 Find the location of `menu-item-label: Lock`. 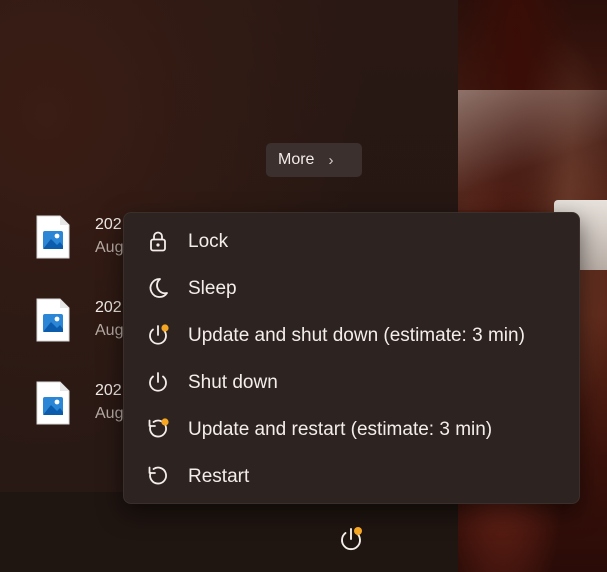

menu-item-label: Lock is located at coordinates (208, 241).